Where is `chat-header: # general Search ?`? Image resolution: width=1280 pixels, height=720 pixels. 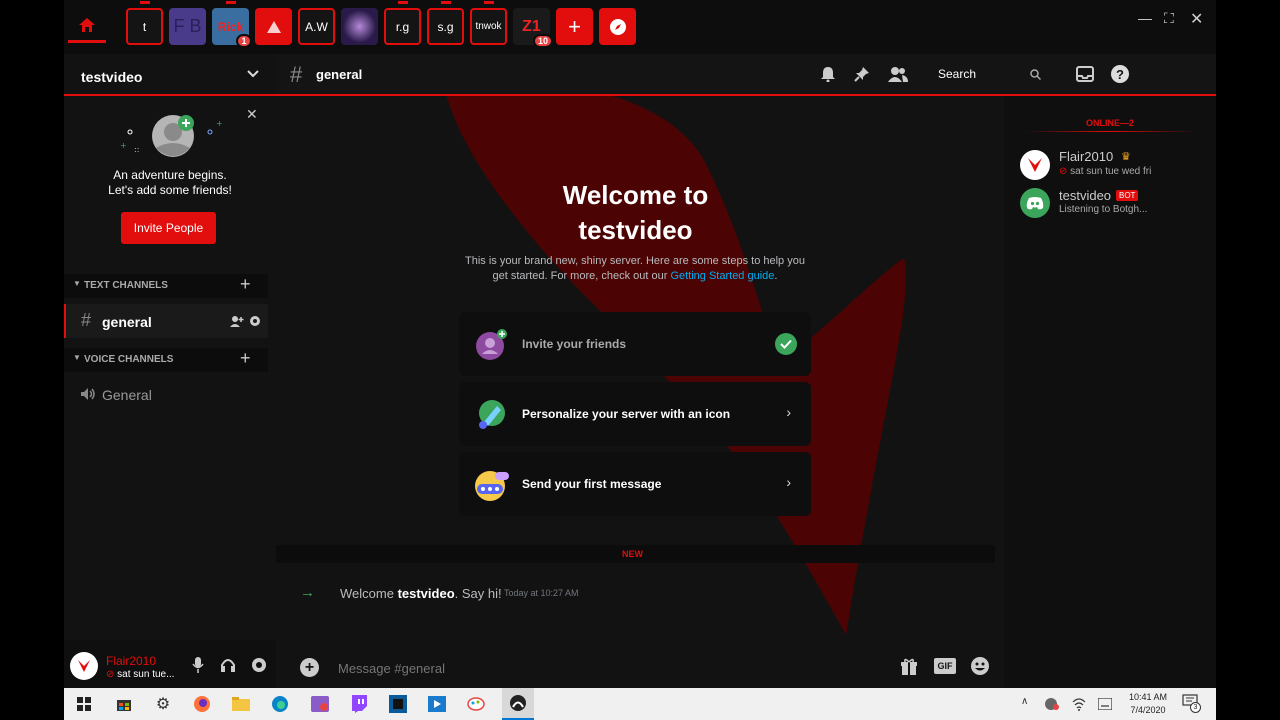 chat-header: # general Search ? is located at coordinates (746, 75).